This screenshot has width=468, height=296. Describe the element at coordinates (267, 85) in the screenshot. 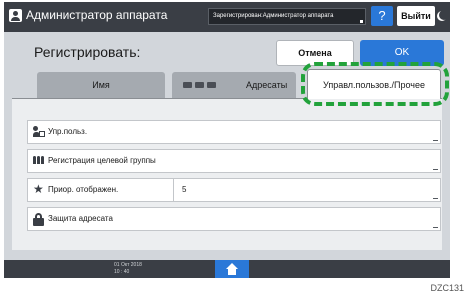

I see `tab-addresses-label: Адресаты` at that location.